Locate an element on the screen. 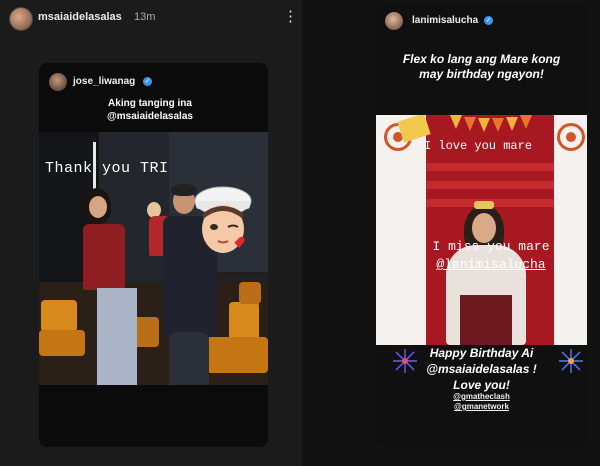 This screenshot has width=600, height=466. birthday-greeting: Happy Birthday Ai is located at coordinates (481, 353).